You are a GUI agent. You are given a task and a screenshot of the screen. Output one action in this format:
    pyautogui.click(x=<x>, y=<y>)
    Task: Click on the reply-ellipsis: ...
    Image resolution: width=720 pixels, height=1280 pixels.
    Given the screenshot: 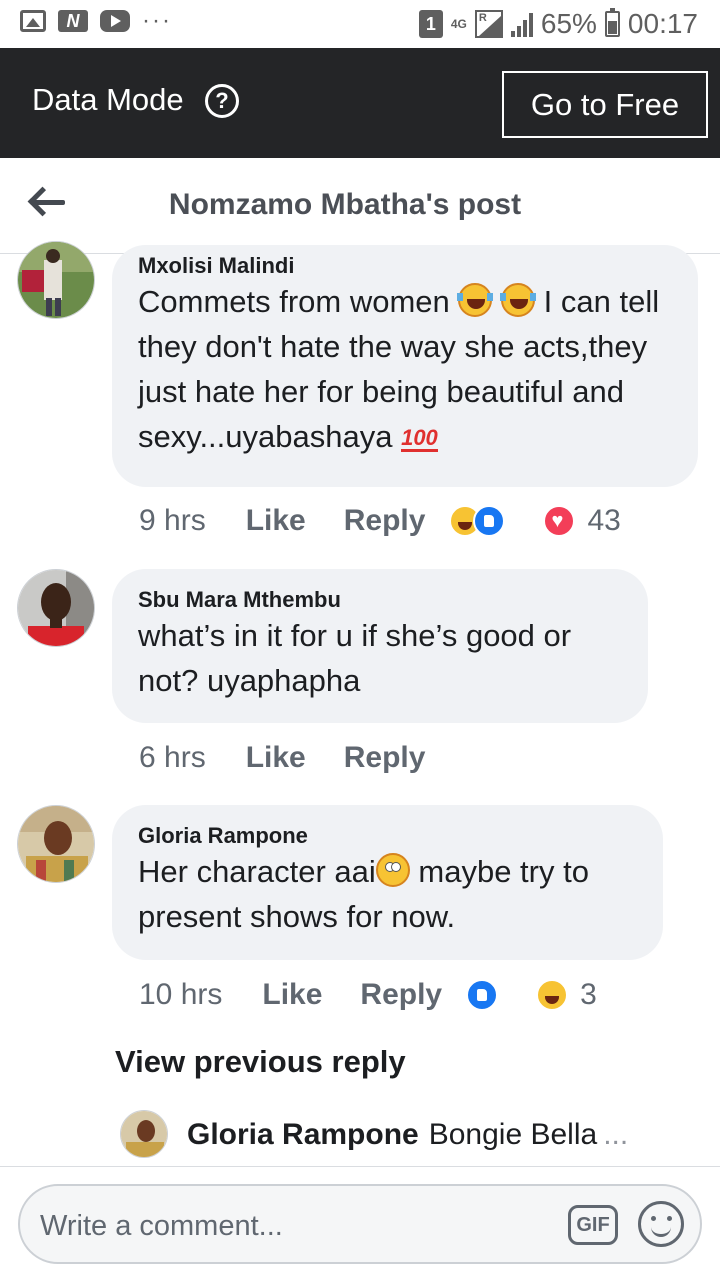 What is the action you would take?
    pyautogui.click(x=616, y=1134)
    